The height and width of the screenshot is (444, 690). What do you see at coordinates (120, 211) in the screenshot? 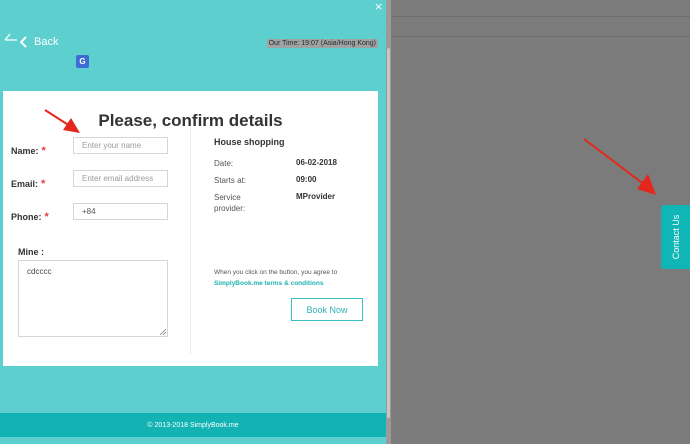
I see `phone-input` at bounding box center [120, 211].